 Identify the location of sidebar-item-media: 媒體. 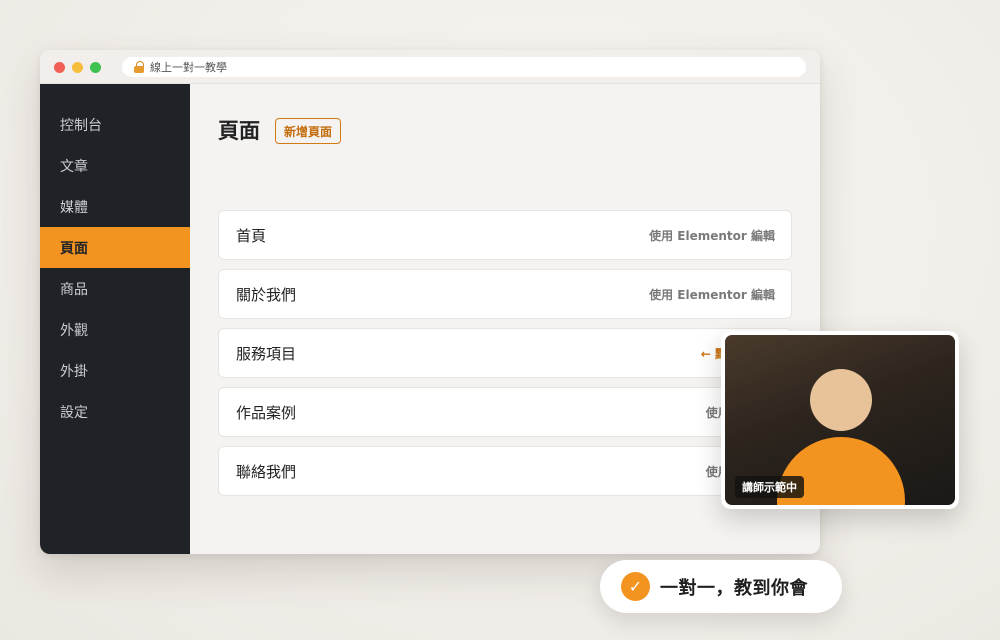
(115, 206).